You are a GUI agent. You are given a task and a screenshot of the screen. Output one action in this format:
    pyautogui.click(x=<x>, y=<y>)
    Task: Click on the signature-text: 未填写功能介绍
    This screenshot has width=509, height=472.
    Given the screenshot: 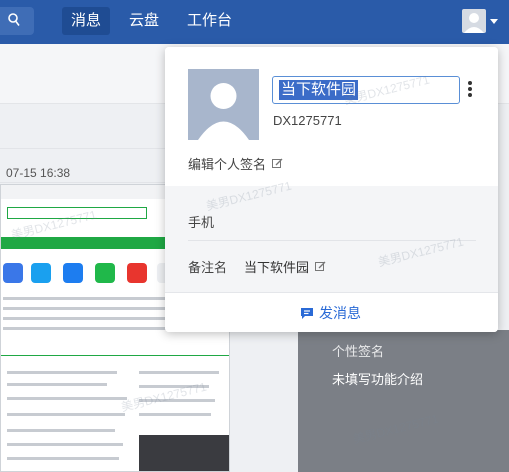 What is the action you would take?
    pyautogui.click(x=378, y=379)
    